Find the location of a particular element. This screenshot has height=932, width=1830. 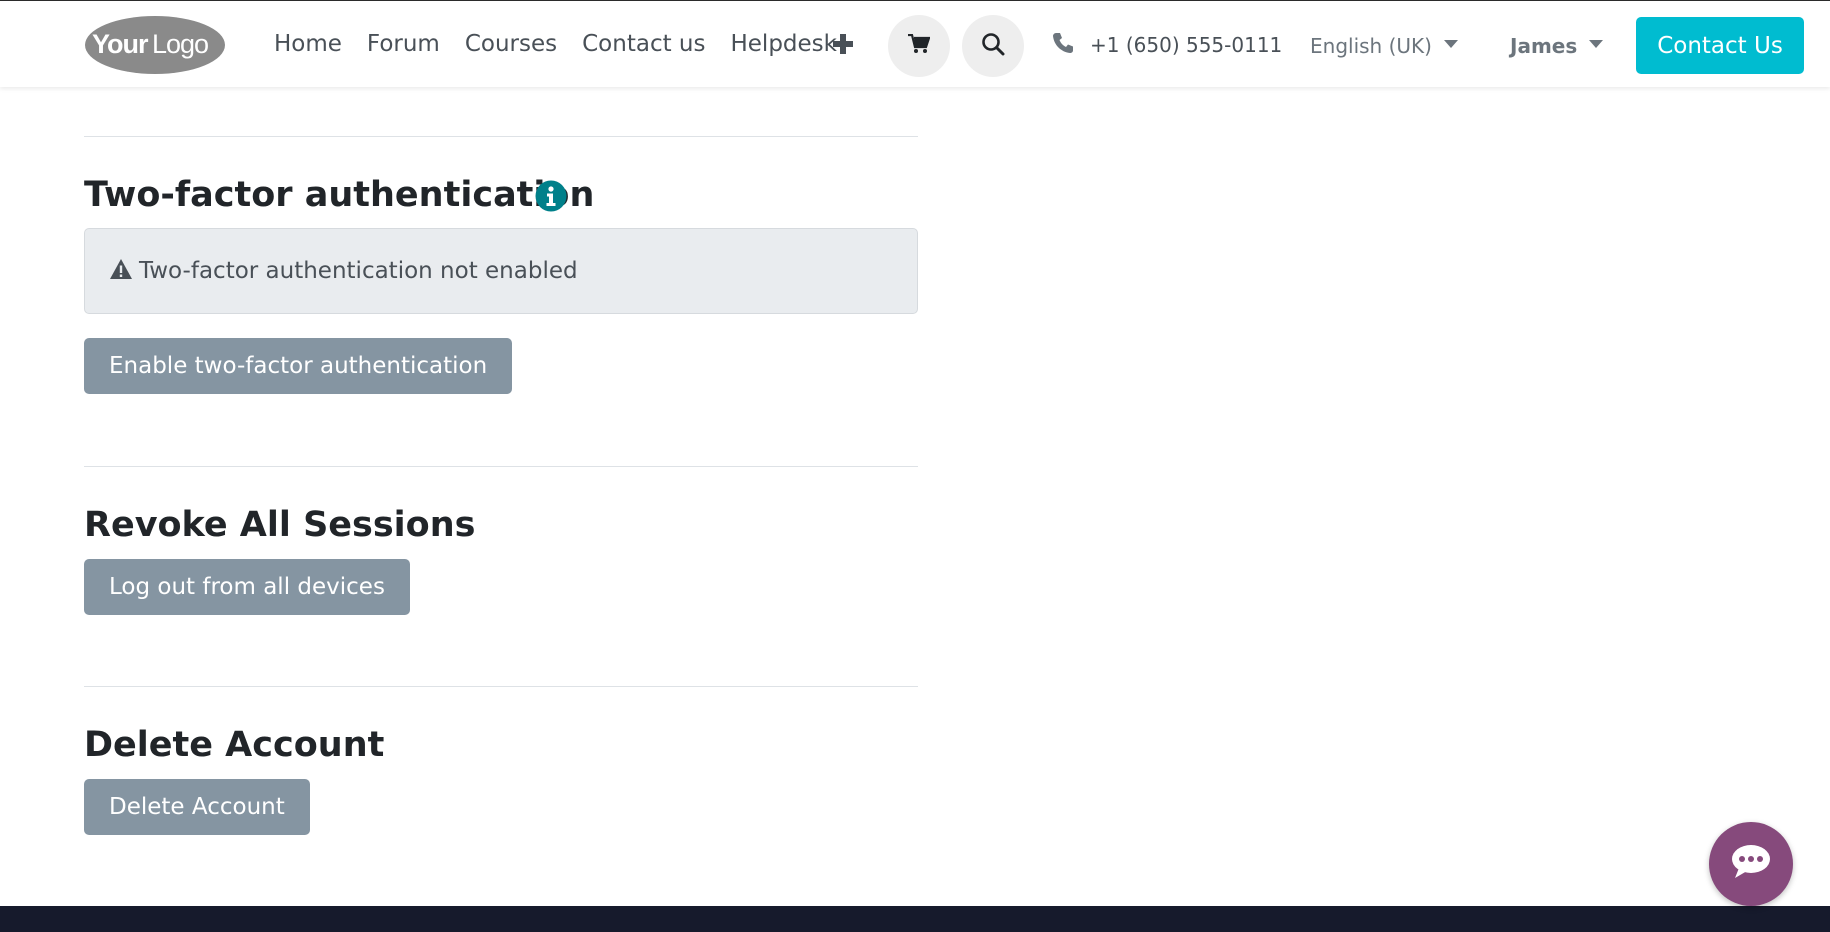

logout-all-devices-button: Log out from all devices is located at coordinates (247, 587).